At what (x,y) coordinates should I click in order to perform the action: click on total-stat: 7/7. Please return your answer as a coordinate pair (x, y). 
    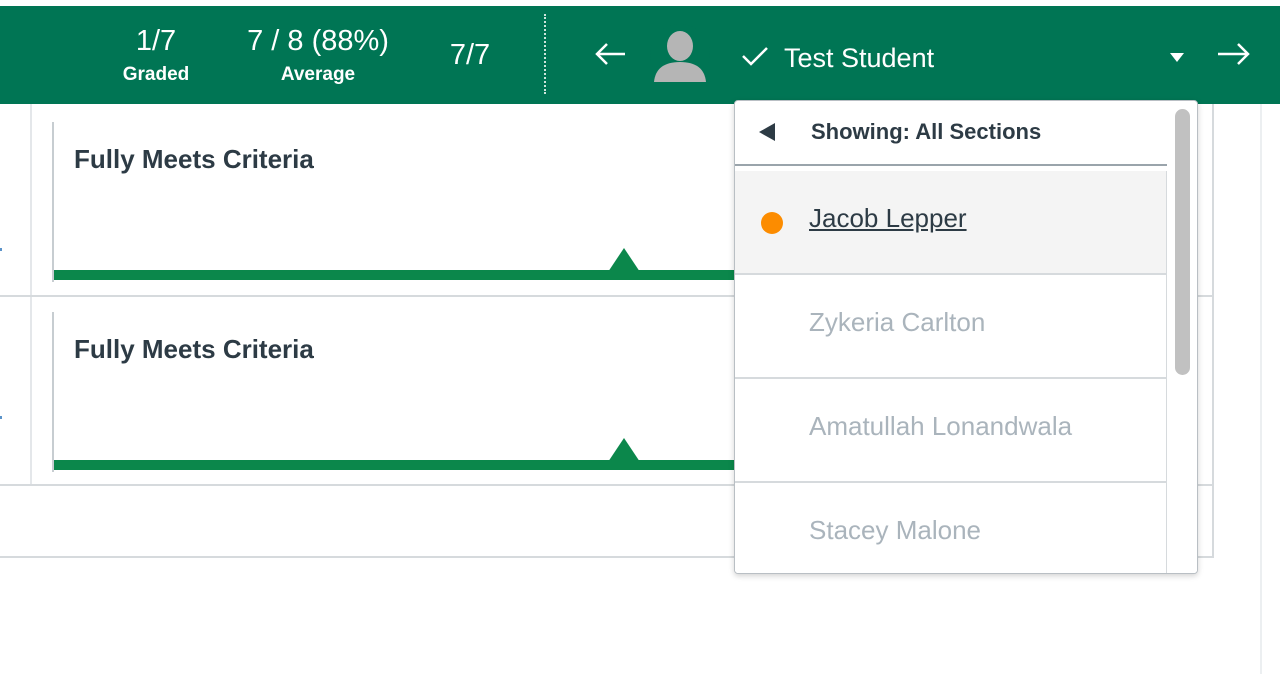
    Looking at the image, I should click on (470, 55).